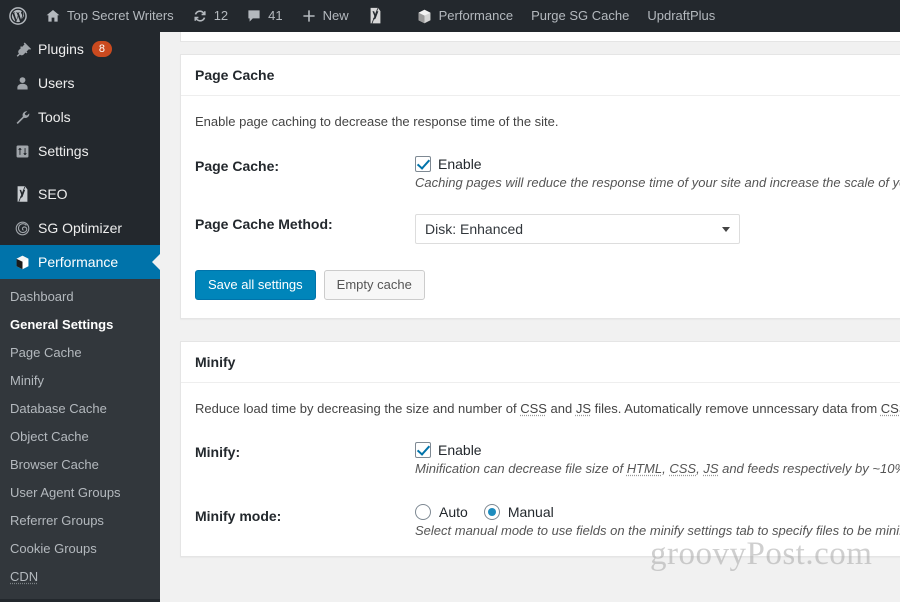 This screenshot has width=900, height=602. Describe the element at coordinates (53, 194) in the screenshot. I see `sidebar-item-seo-label: SEO` at that location.